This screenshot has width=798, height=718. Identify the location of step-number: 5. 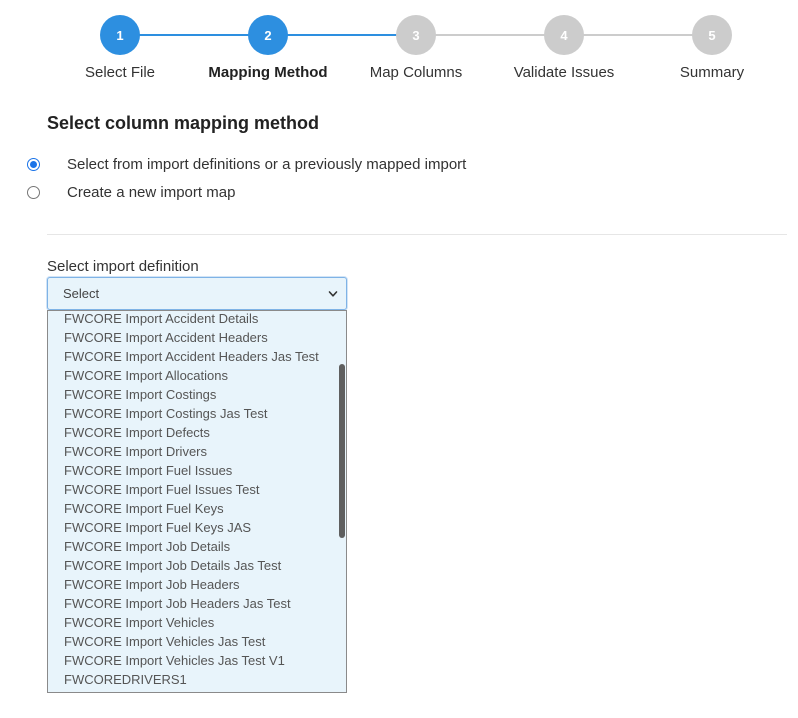
(712, 35).